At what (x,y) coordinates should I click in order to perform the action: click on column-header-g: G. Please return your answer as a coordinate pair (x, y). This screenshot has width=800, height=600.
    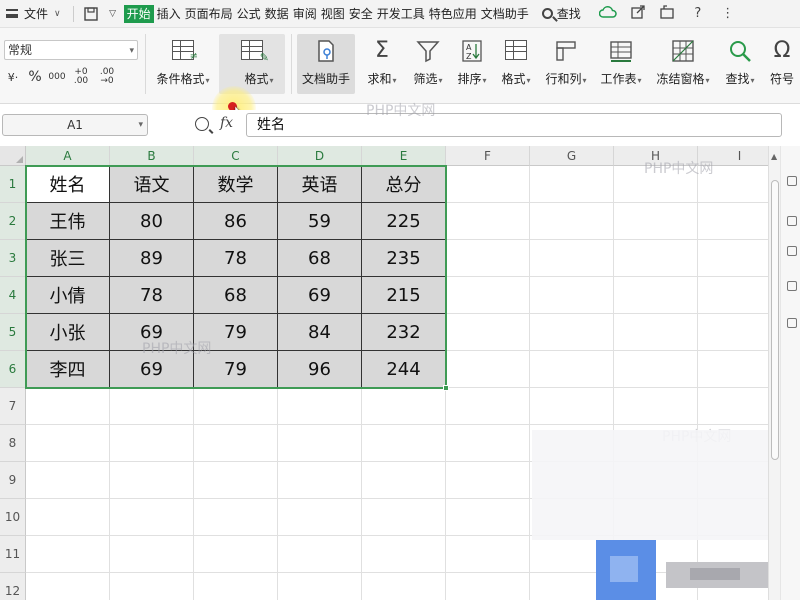
    Looking at the image, I should click on (572, 156).